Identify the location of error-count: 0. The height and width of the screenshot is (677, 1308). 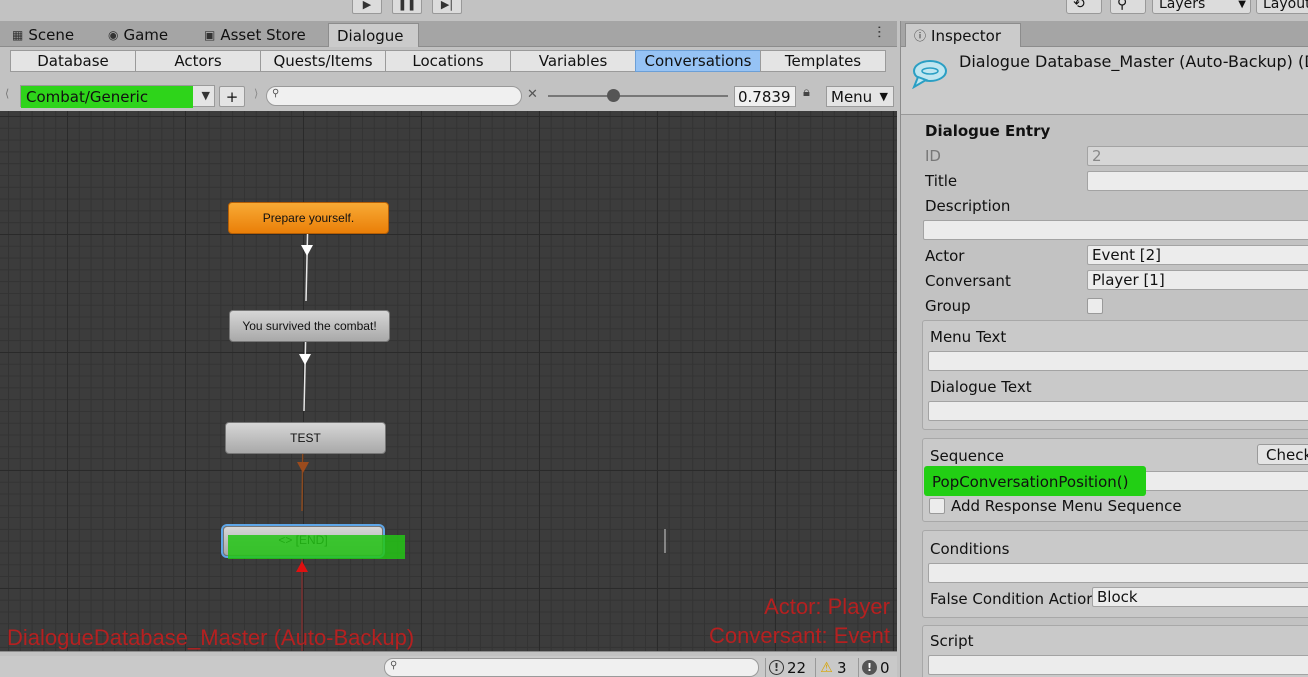
(885, 667).